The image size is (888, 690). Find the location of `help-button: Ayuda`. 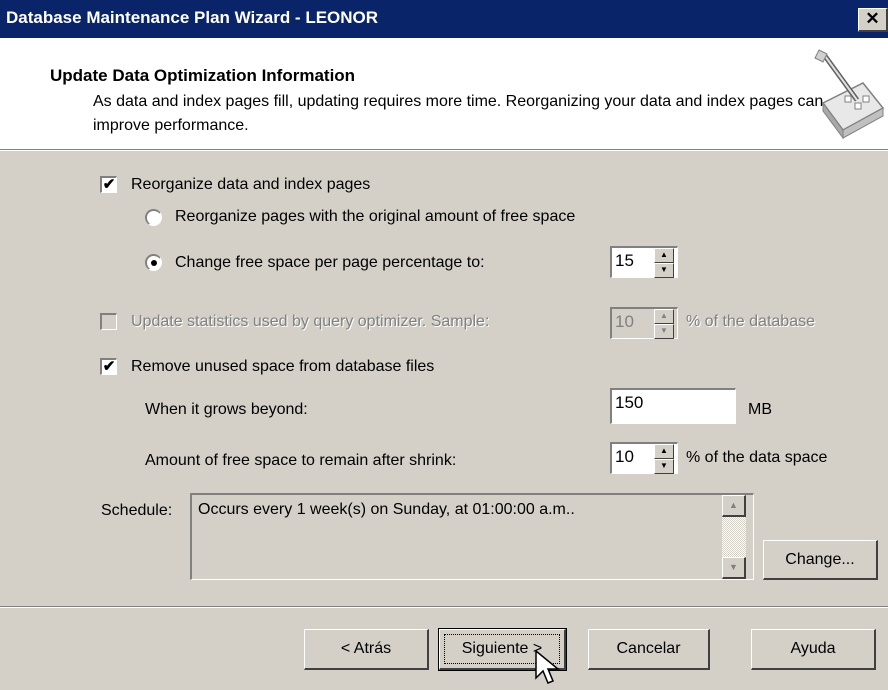

help-button: Ayuda is located at coordinates (813, 649).